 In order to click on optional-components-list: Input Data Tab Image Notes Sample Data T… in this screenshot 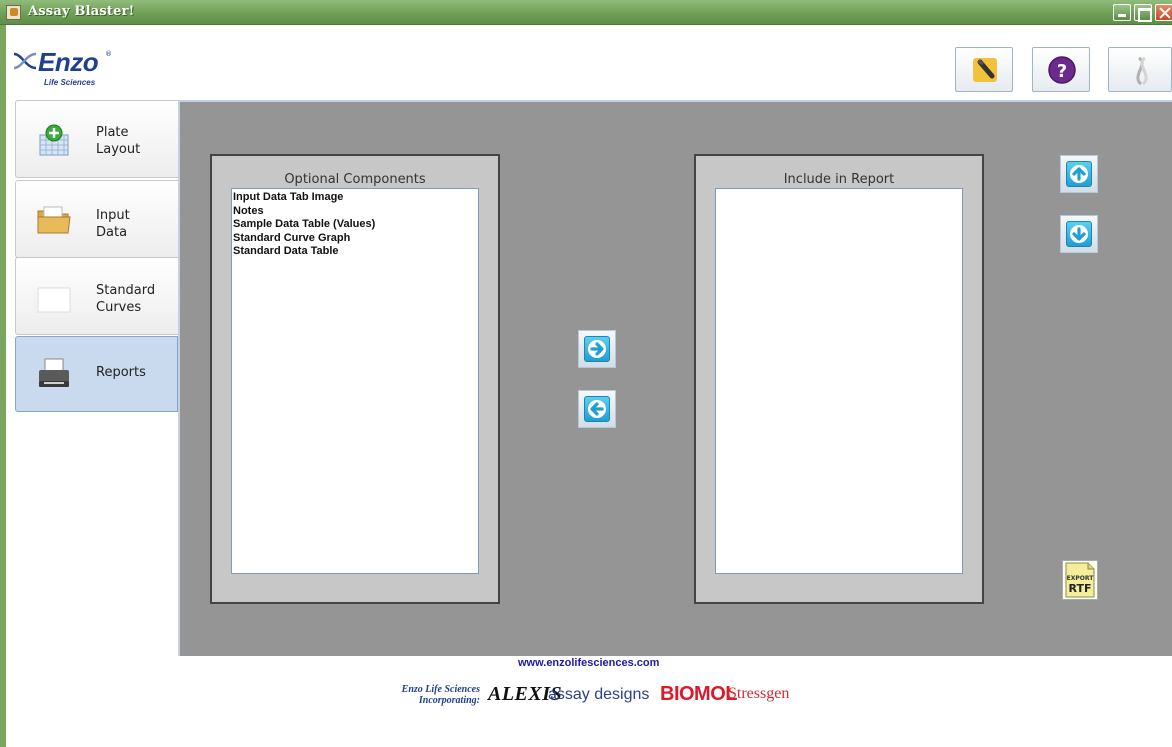, I will do `click(355, 381)`.